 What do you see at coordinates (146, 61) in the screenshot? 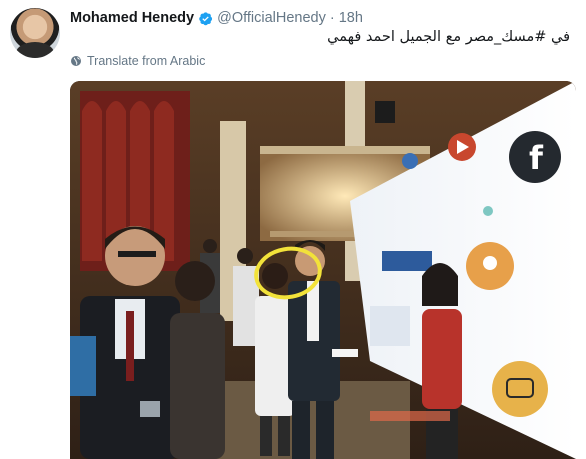
I see `translate-label: Translate from Arabic` at bounding box center [146, 61].